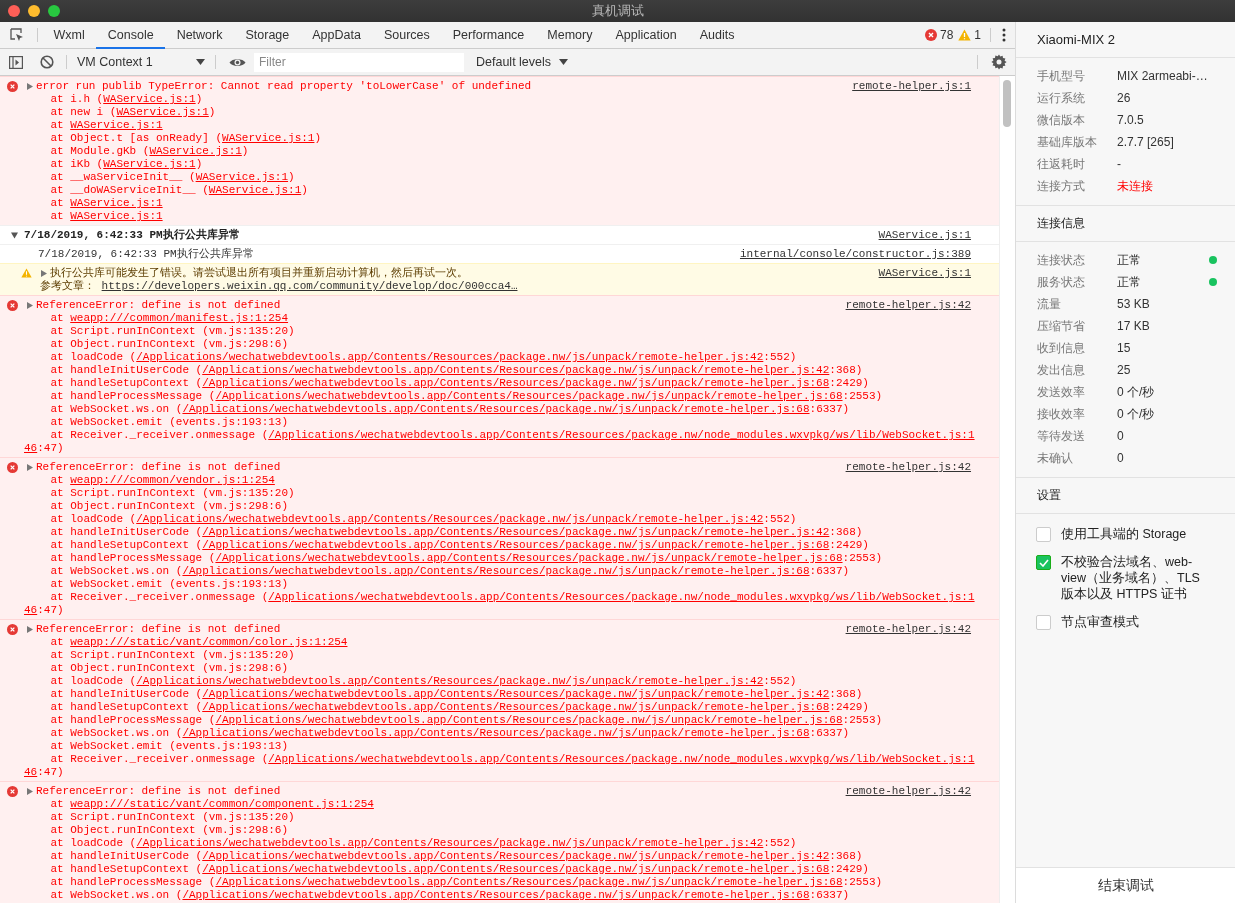 The image size is (1235, 903). Describe the element at coordinates (1100, 622) in the screenshot. I see `checkbox-label: 节点审查模式` at that location.